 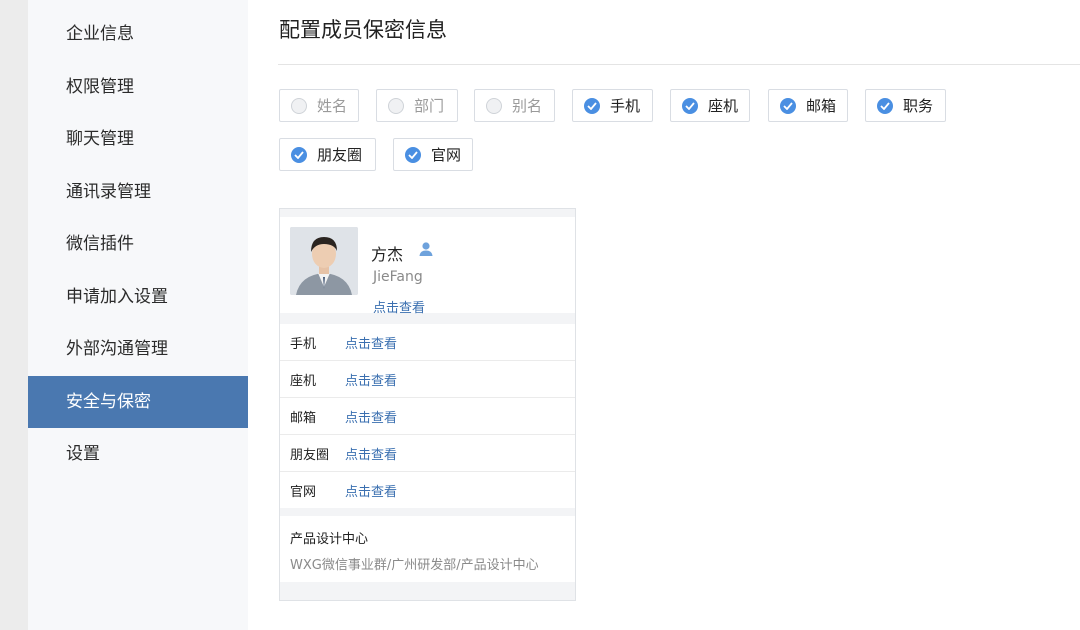 What do you see at coordinates (414, 565) in the screenshot?
I see `department-path: WXG微信事业群/广州研发部/产品设计中心` at bounding box center [414, 565].